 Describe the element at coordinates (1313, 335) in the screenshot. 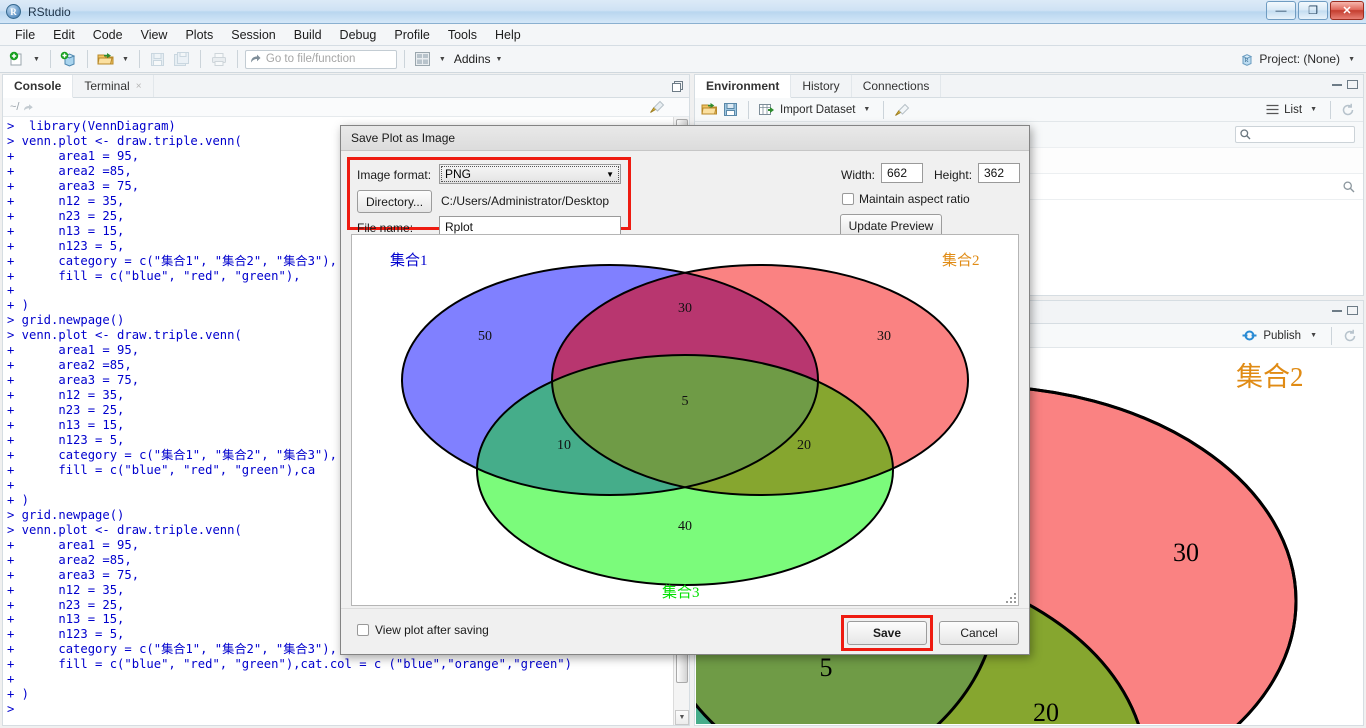

I see `publish-caret-icon: ▼` at that location.